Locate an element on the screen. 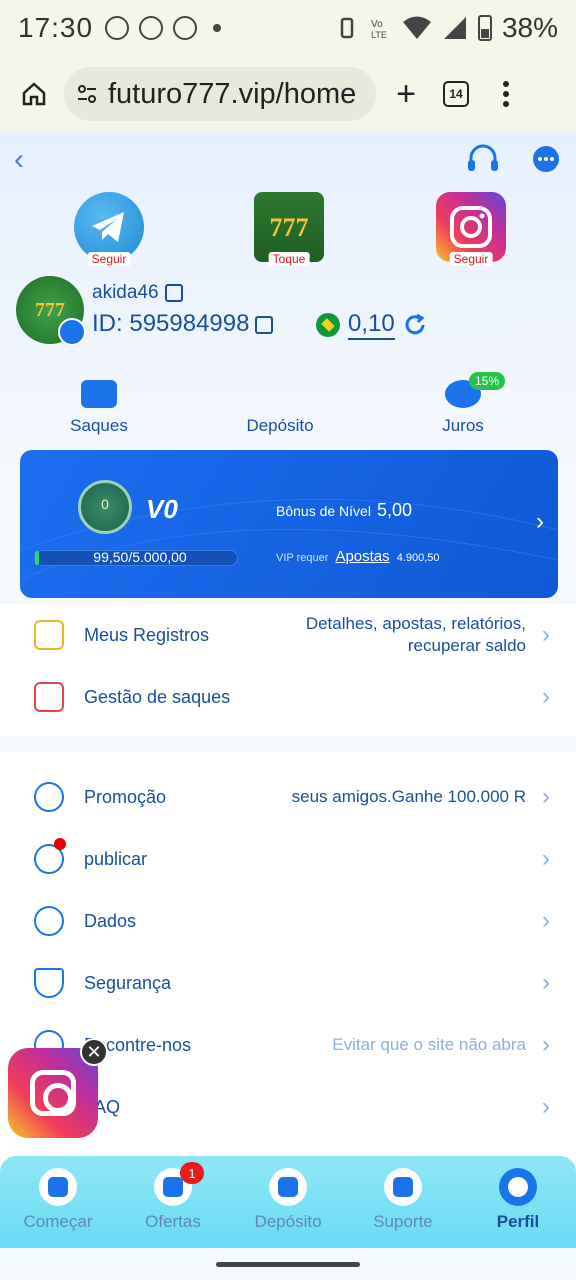  menu-item-label: Promoção is located at coordinates (125, 796).